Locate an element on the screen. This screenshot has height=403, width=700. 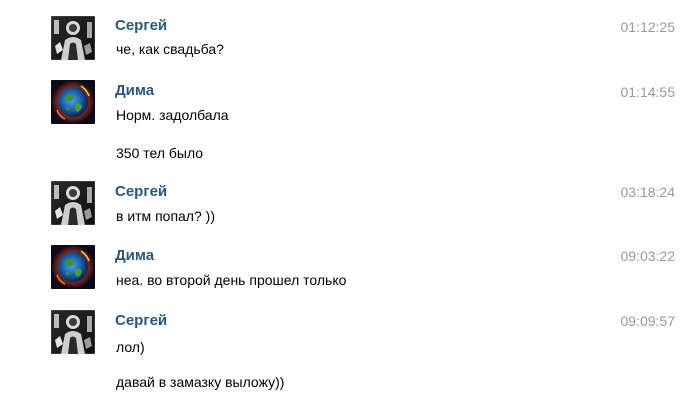
message-timestamp: 03:18:24 is located at coordinates (648, 192).